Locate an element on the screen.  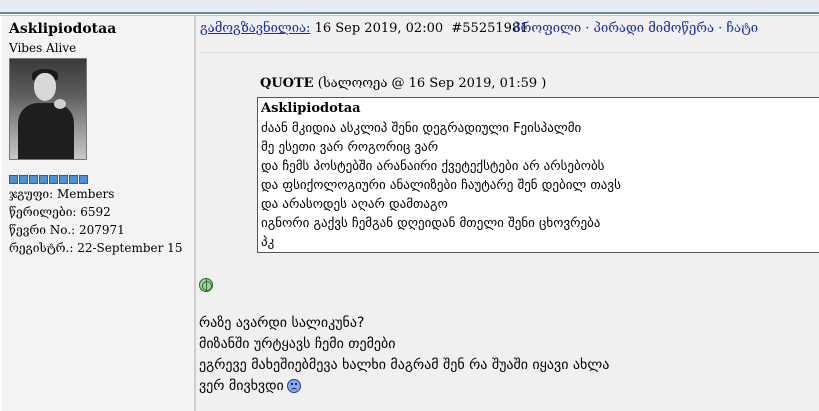
private-message-link: · პირადი მიმოწერა is located at coordinates (649, 28).